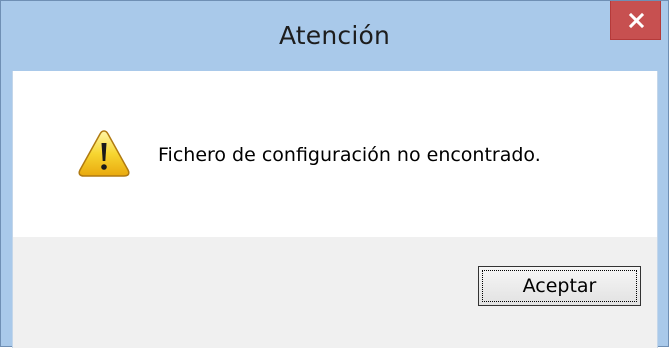  I want to click on dialog-title: Atención, so click(334, 35).